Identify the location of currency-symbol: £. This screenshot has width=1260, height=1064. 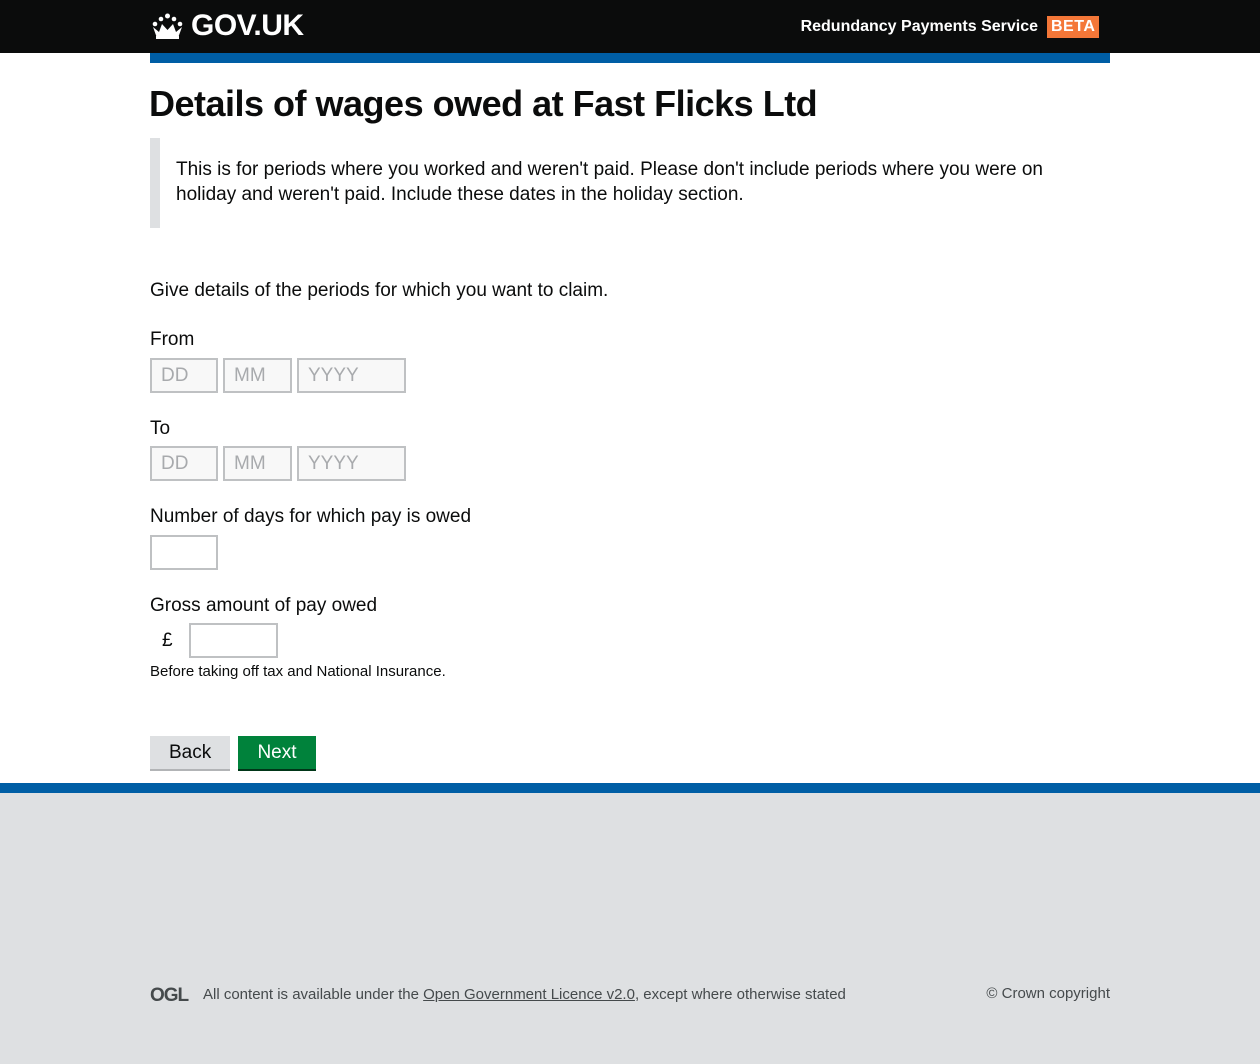
(167, 640).